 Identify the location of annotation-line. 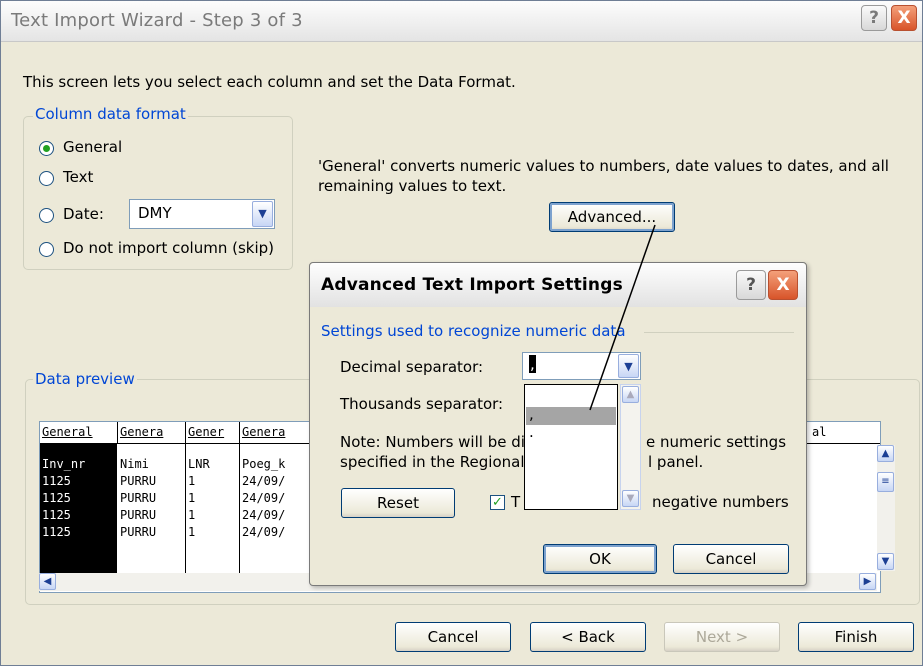
(622, 317).